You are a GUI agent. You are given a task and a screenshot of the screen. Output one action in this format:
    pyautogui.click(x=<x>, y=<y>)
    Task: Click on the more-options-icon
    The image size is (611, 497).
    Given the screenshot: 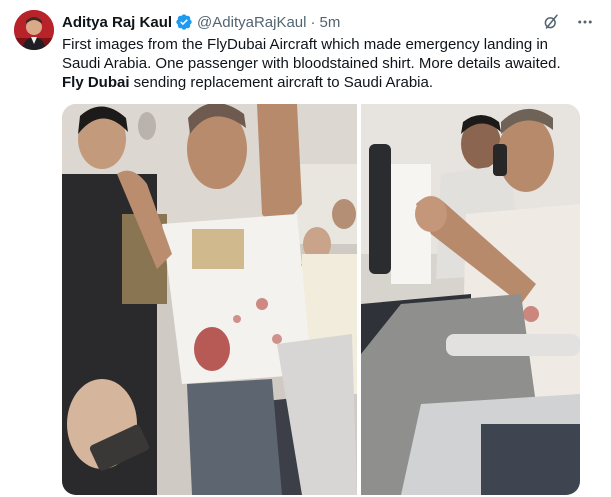 What is the action you would take?
    pyautogui.click(x=585, y=22)
    